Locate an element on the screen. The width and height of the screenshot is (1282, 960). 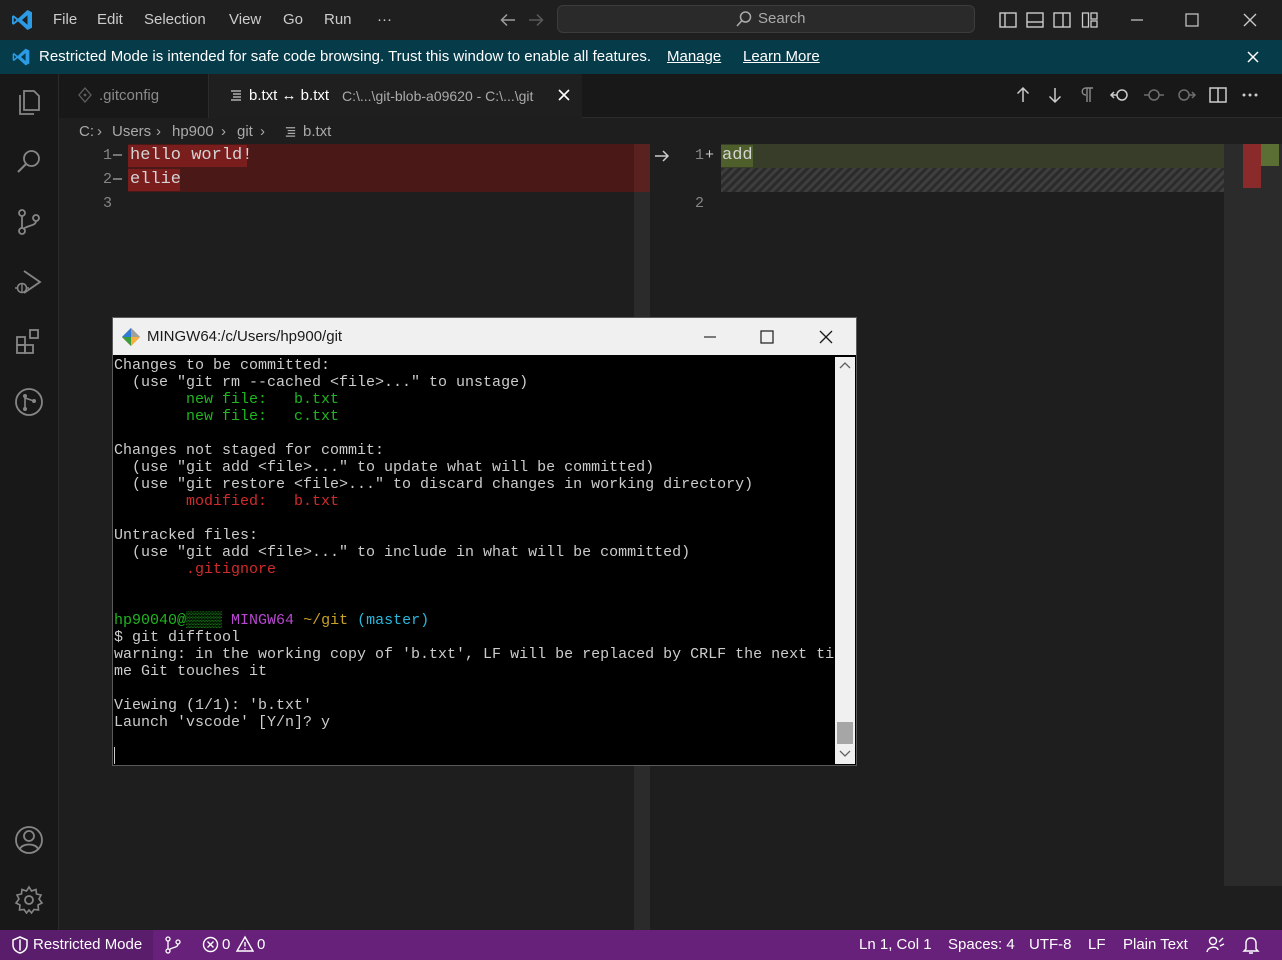
minimize-window-icon is located at coordinates (1137, 20).